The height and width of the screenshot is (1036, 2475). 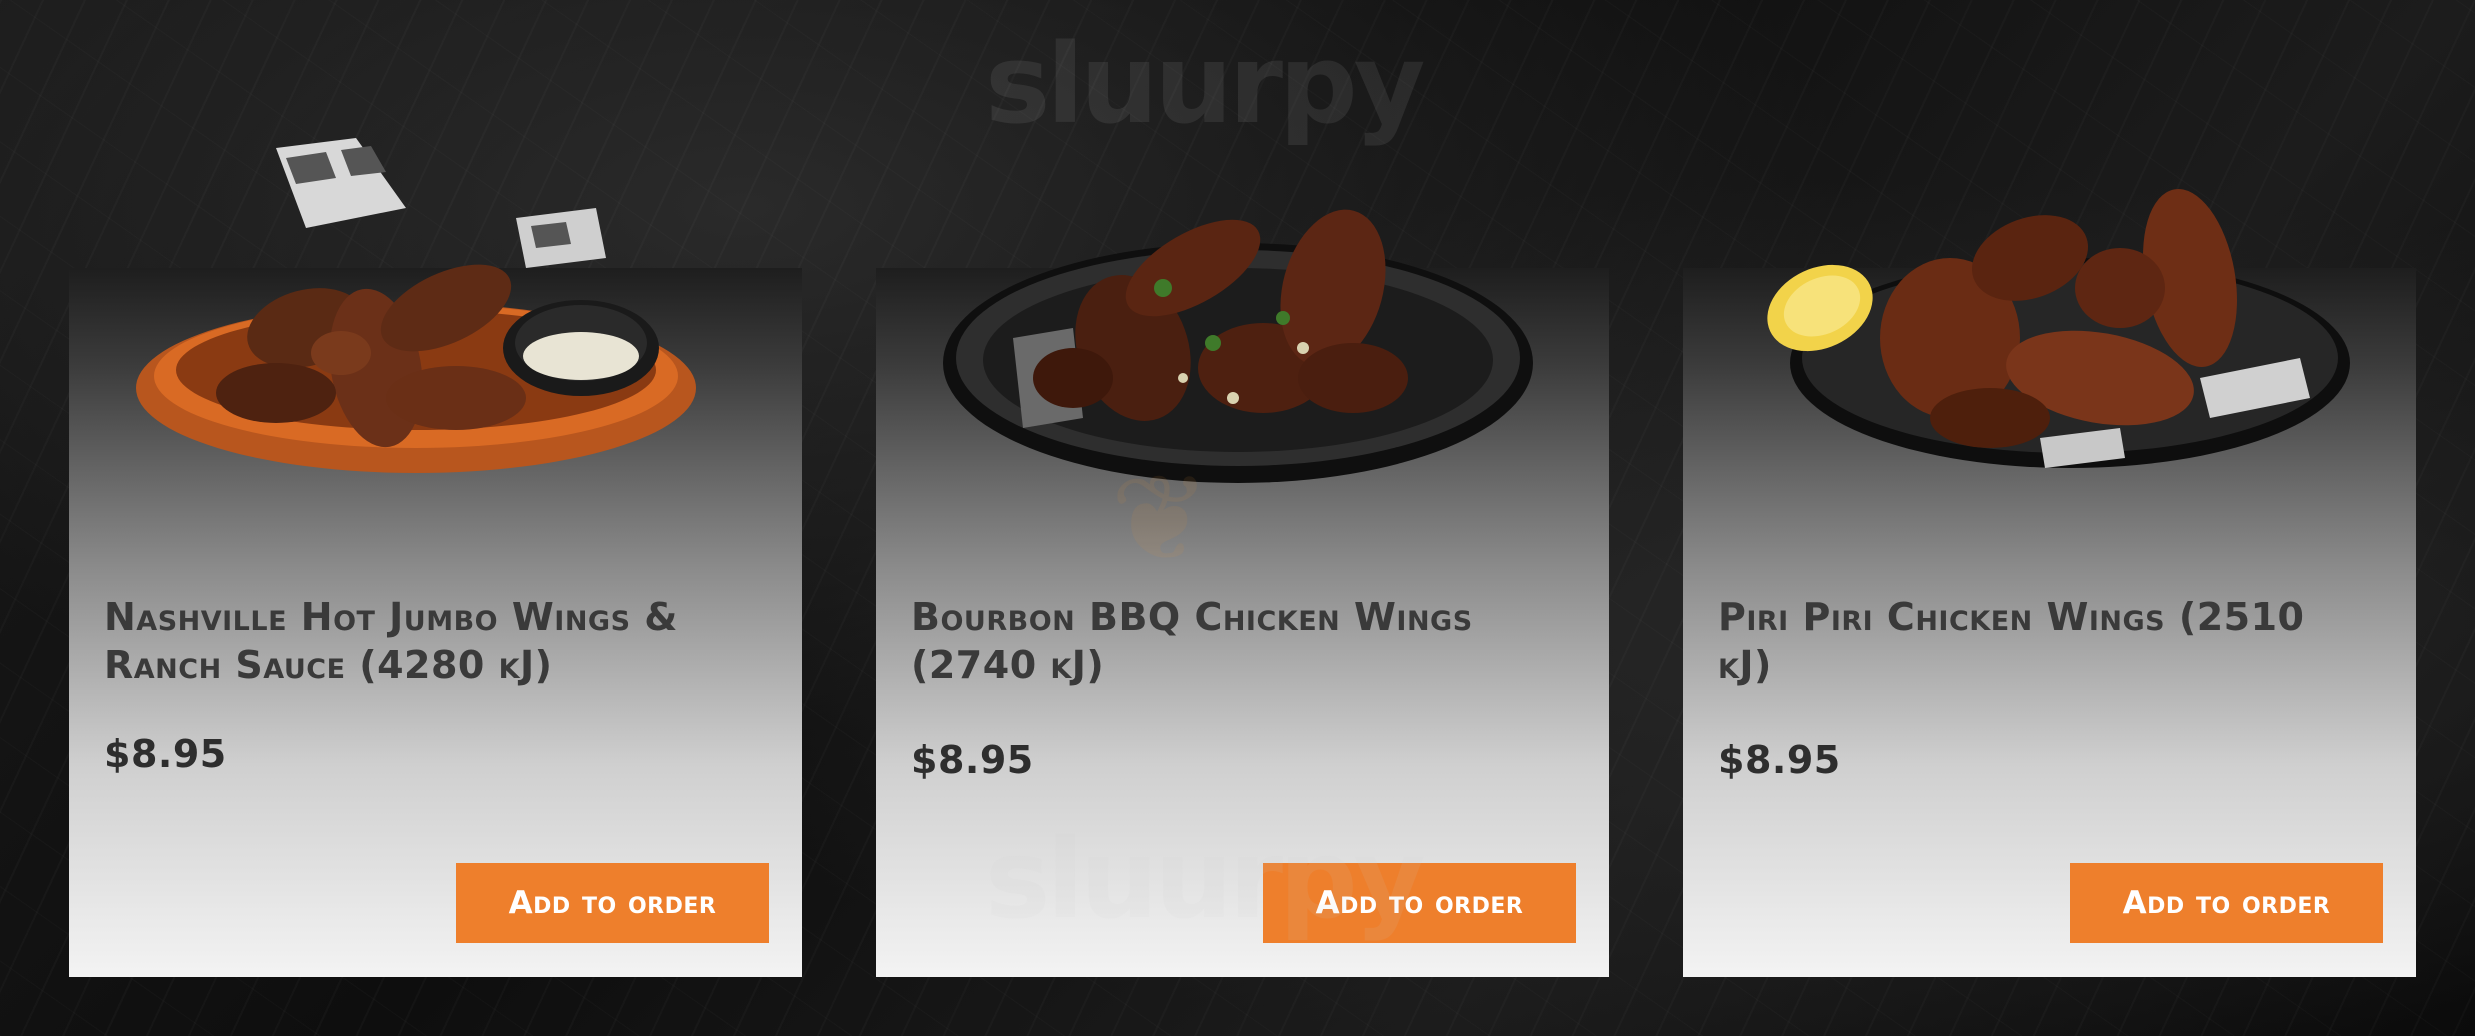 I want to click on product-name: Bourbon BBQ Chicken Wings (2740 kJ), so click(x=1192, y=641).